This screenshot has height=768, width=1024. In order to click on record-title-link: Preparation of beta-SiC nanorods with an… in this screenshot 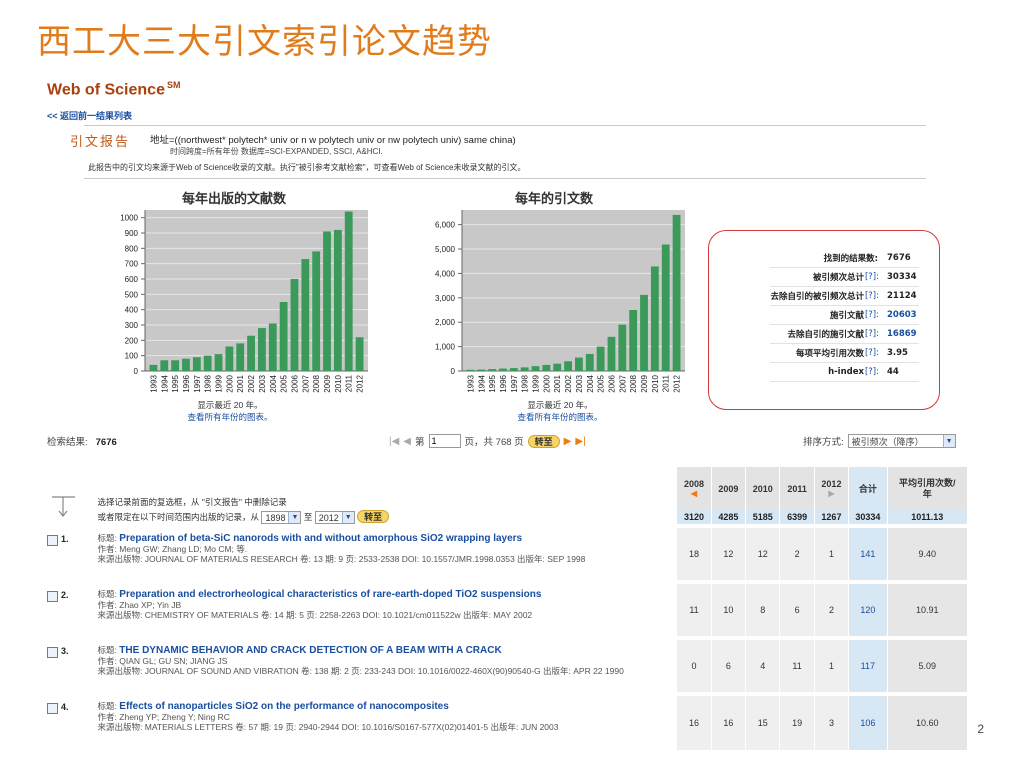, I will do `click(320, 538)`.